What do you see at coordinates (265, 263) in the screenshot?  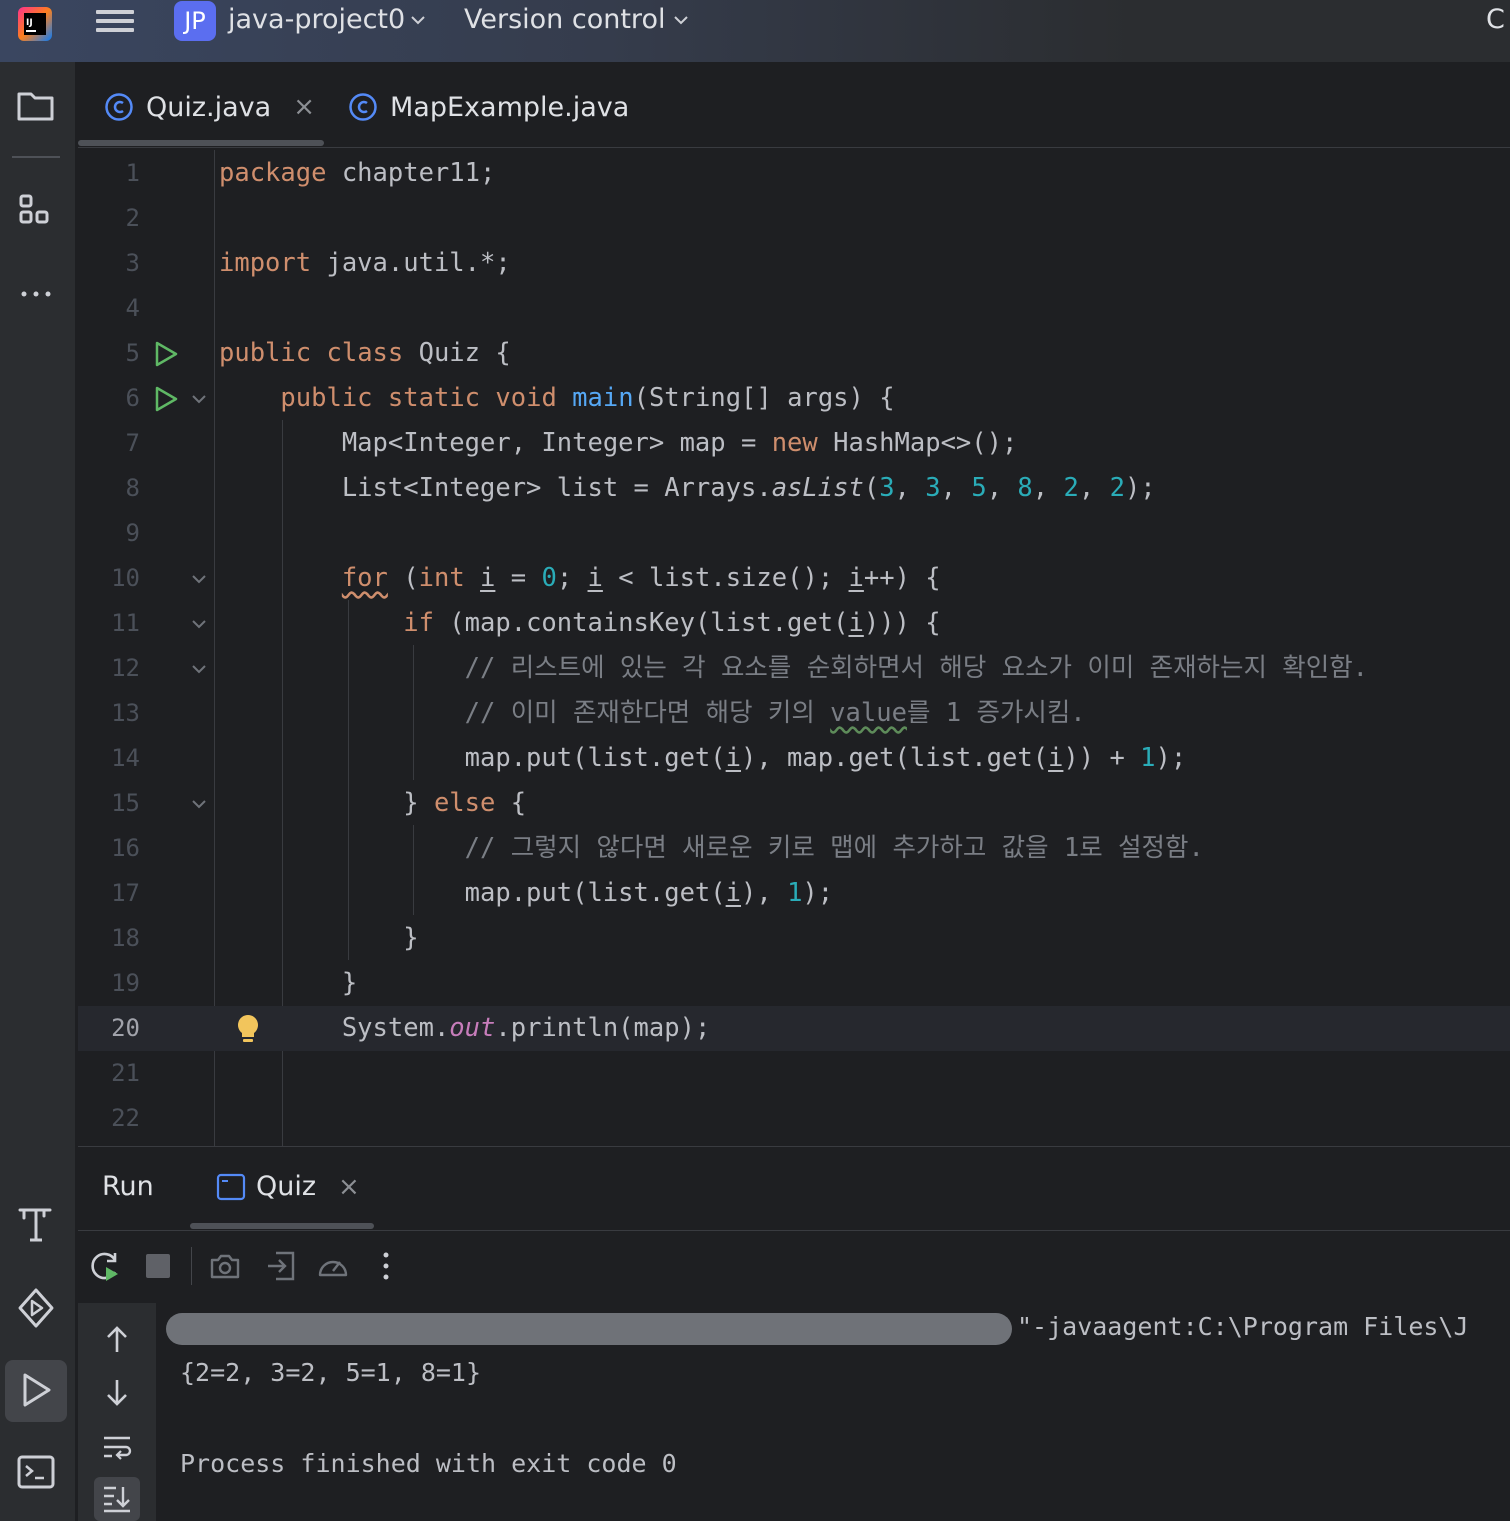 I see `keyword: import` at bounding box center [265, 263].